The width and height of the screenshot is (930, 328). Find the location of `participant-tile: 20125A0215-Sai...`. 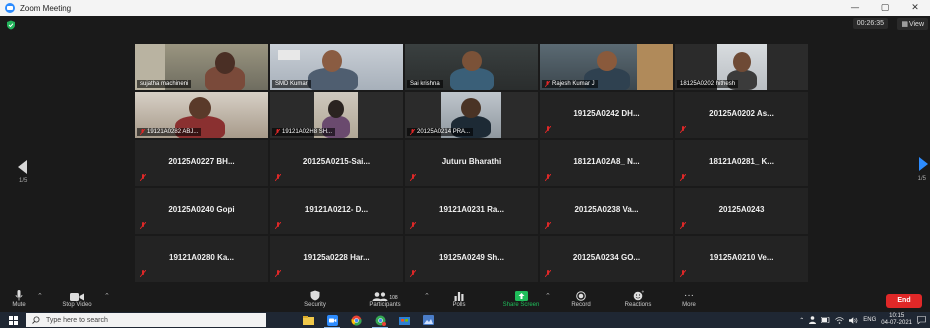

participant-tile: 20125A0215-Sai... is located at coordinates (336, 163).